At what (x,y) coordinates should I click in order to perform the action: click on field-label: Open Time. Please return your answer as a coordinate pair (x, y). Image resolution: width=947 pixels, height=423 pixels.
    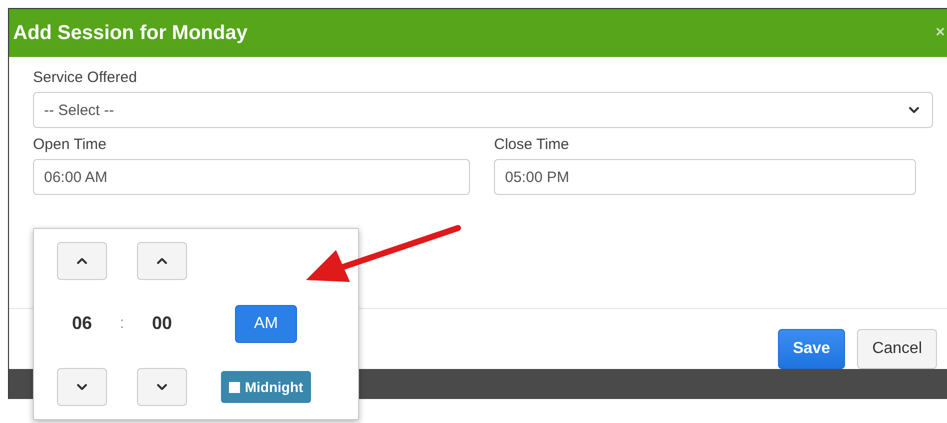
    Looking at the image, I should click on (70, 144).